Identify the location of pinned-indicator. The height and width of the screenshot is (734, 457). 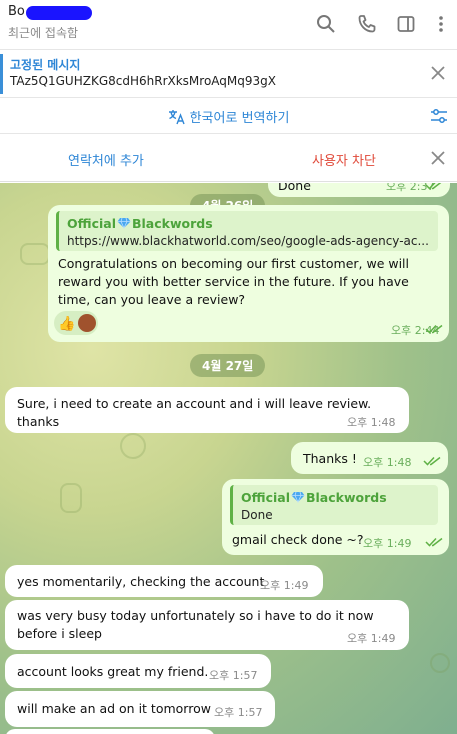
(1, 74).